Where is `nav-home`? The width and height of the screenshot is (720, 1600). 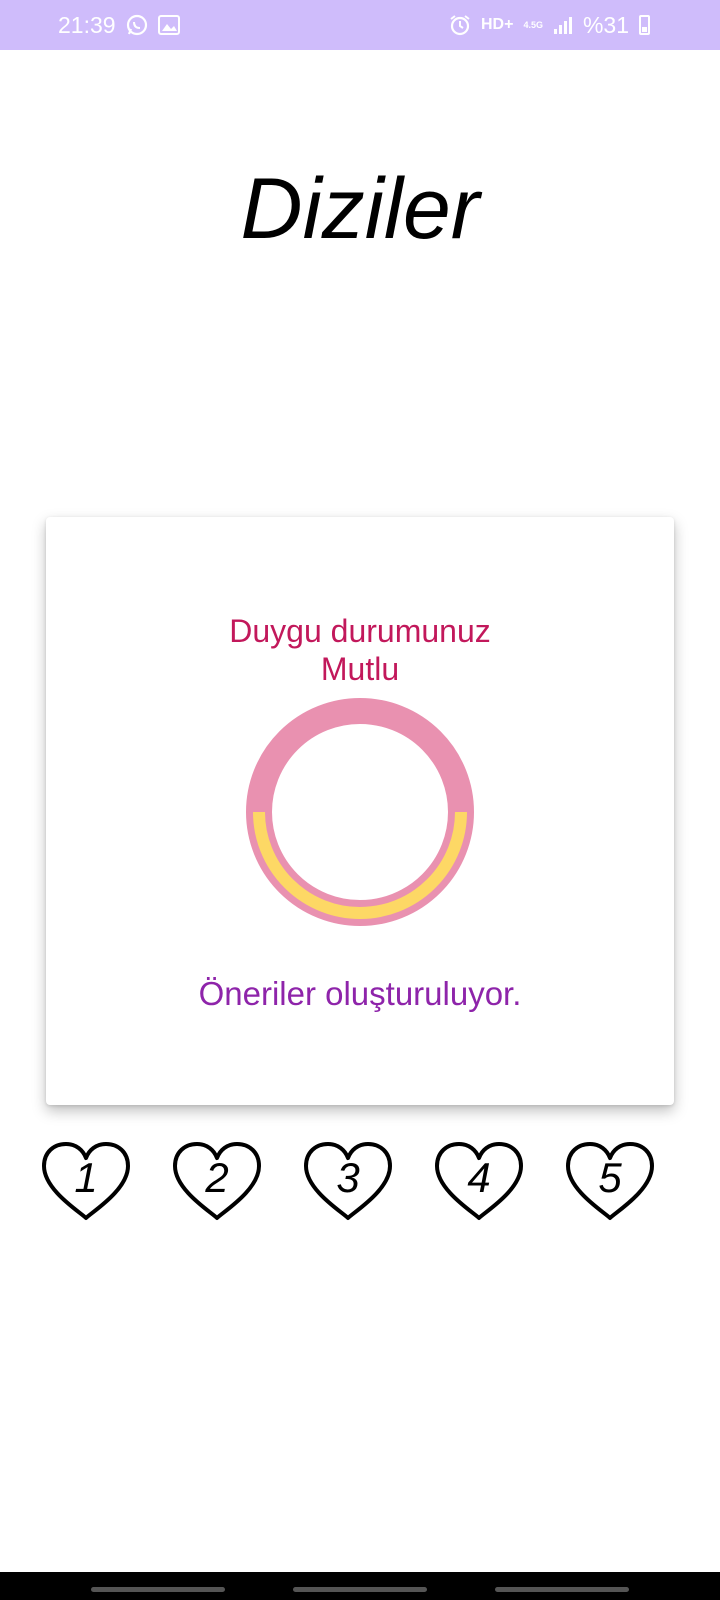 nav-home is located at coordinates (360, 1589).